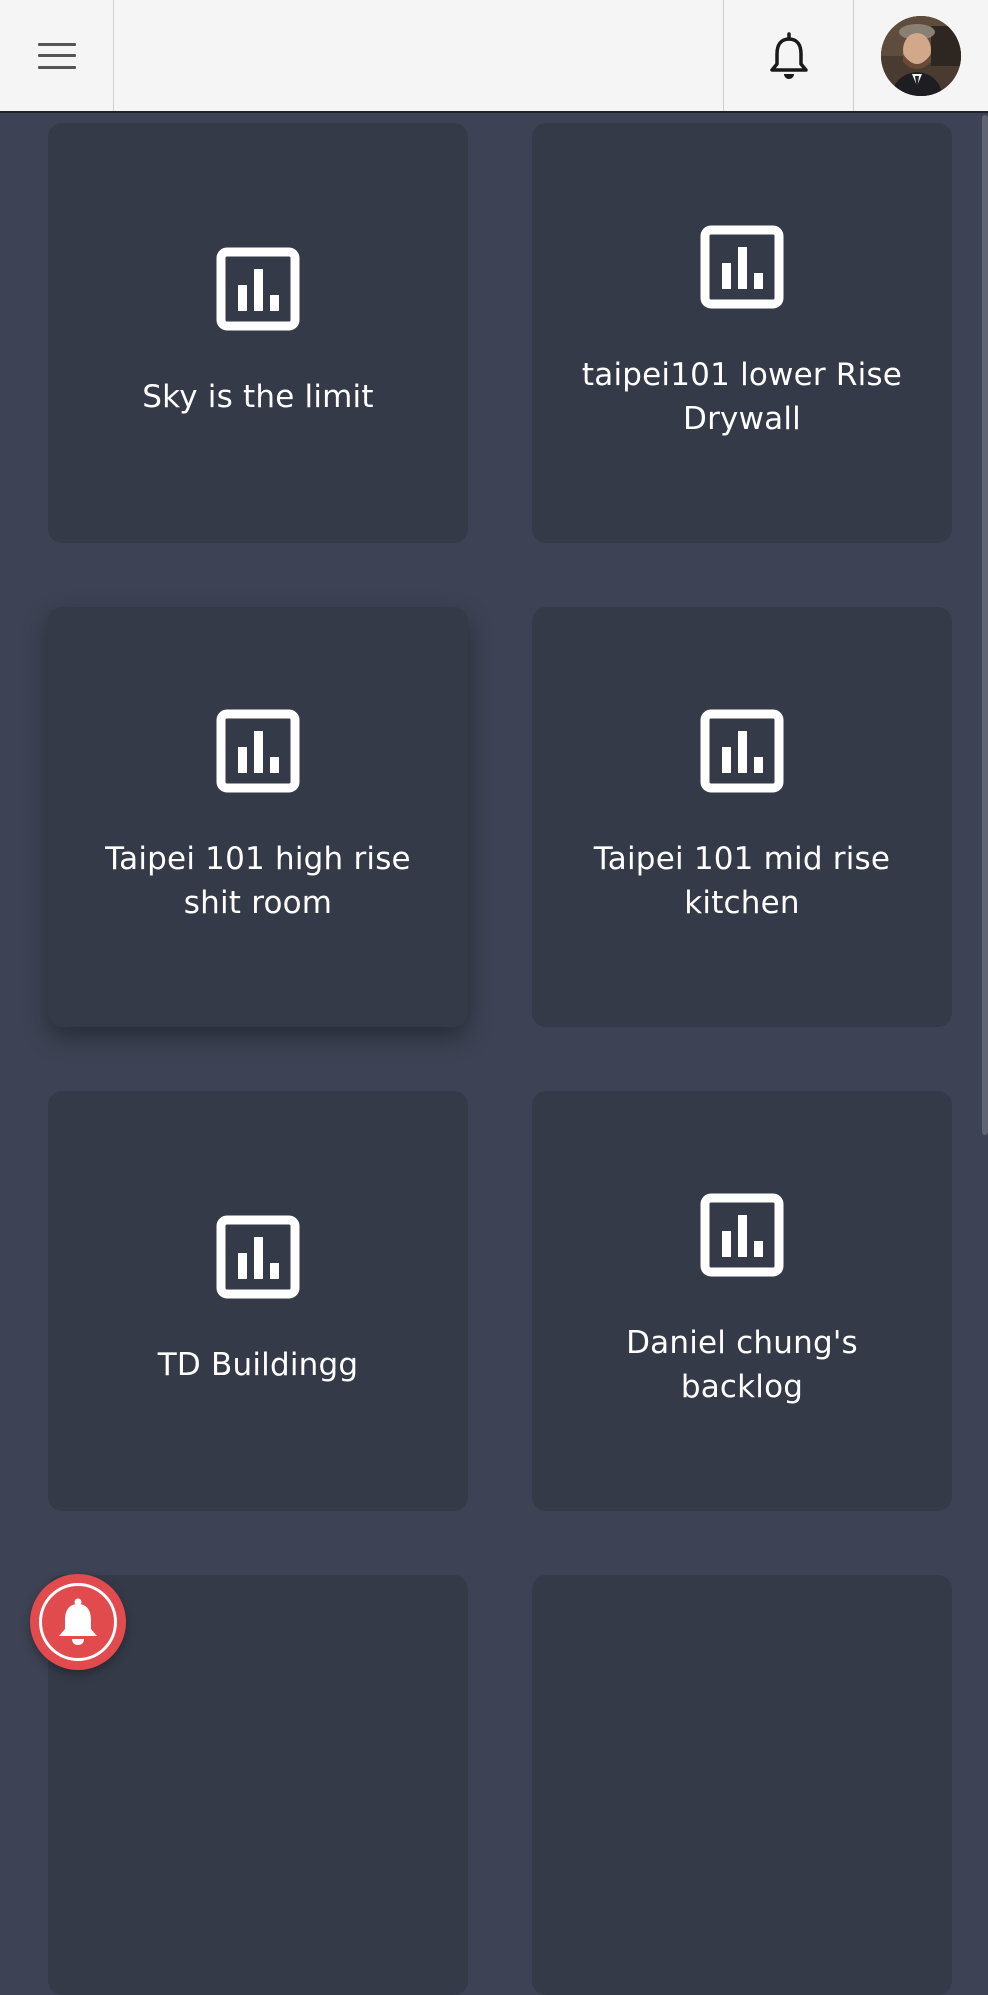 This screenshot has height=1995, width=988. Describe the element at coordinates (258, 397) in the screenshot. I see `board-title: Sky is the limit` at that location.